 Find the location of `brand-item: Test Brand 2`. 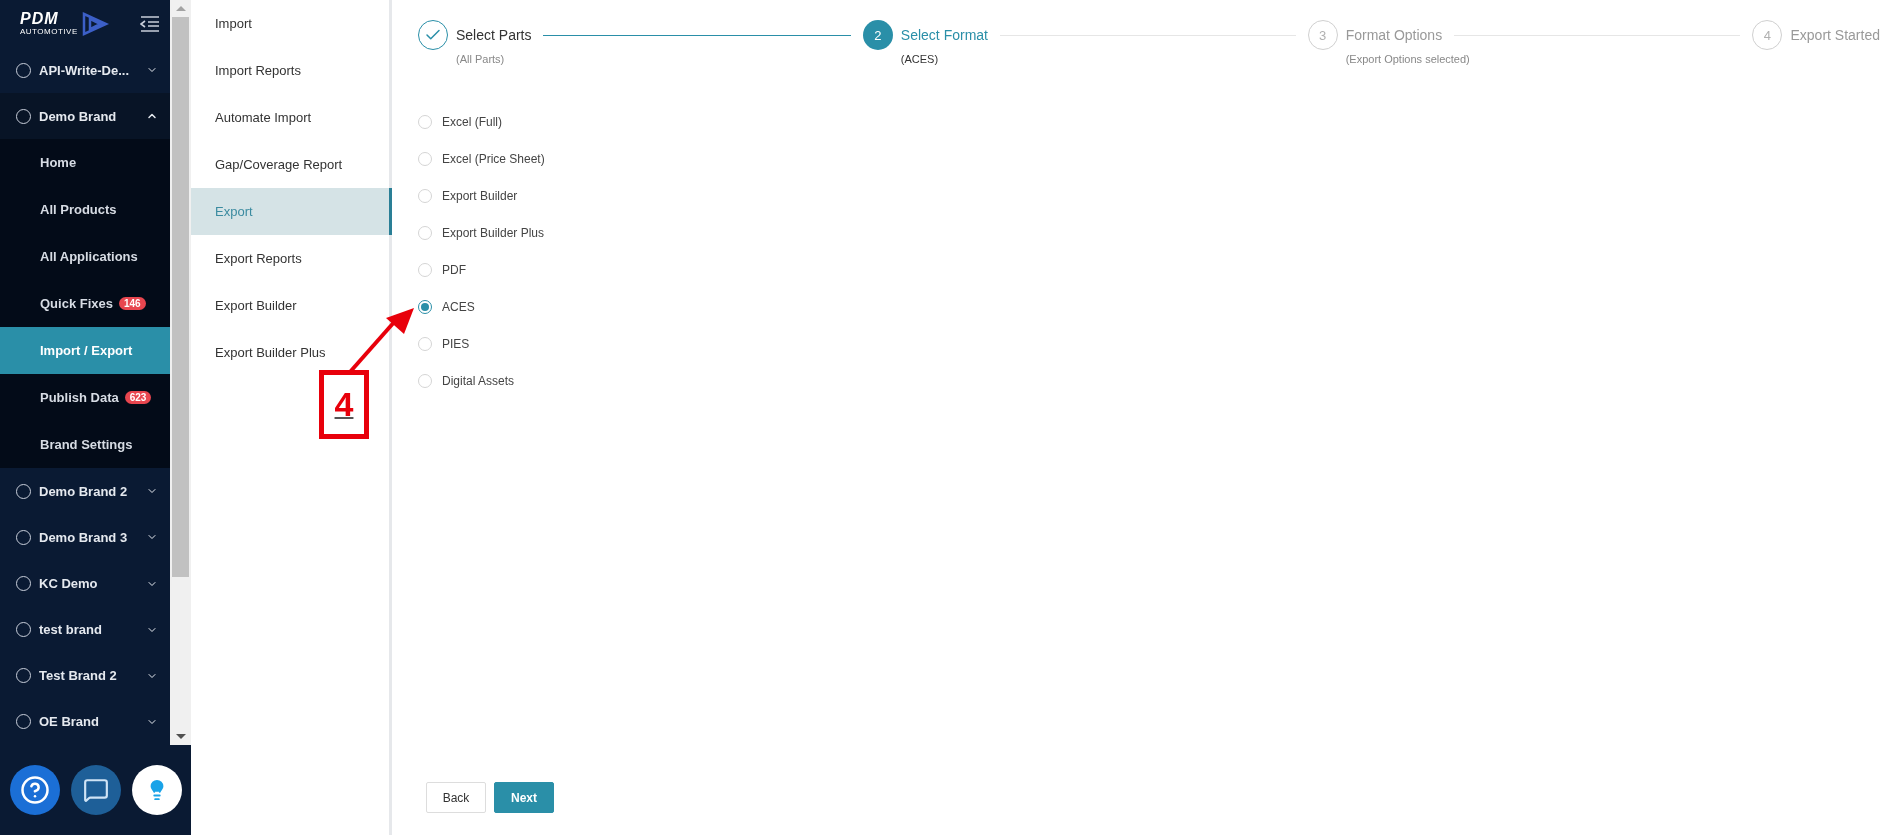

brand-item: Test Brand 2 is located at coordinates (85, 675).